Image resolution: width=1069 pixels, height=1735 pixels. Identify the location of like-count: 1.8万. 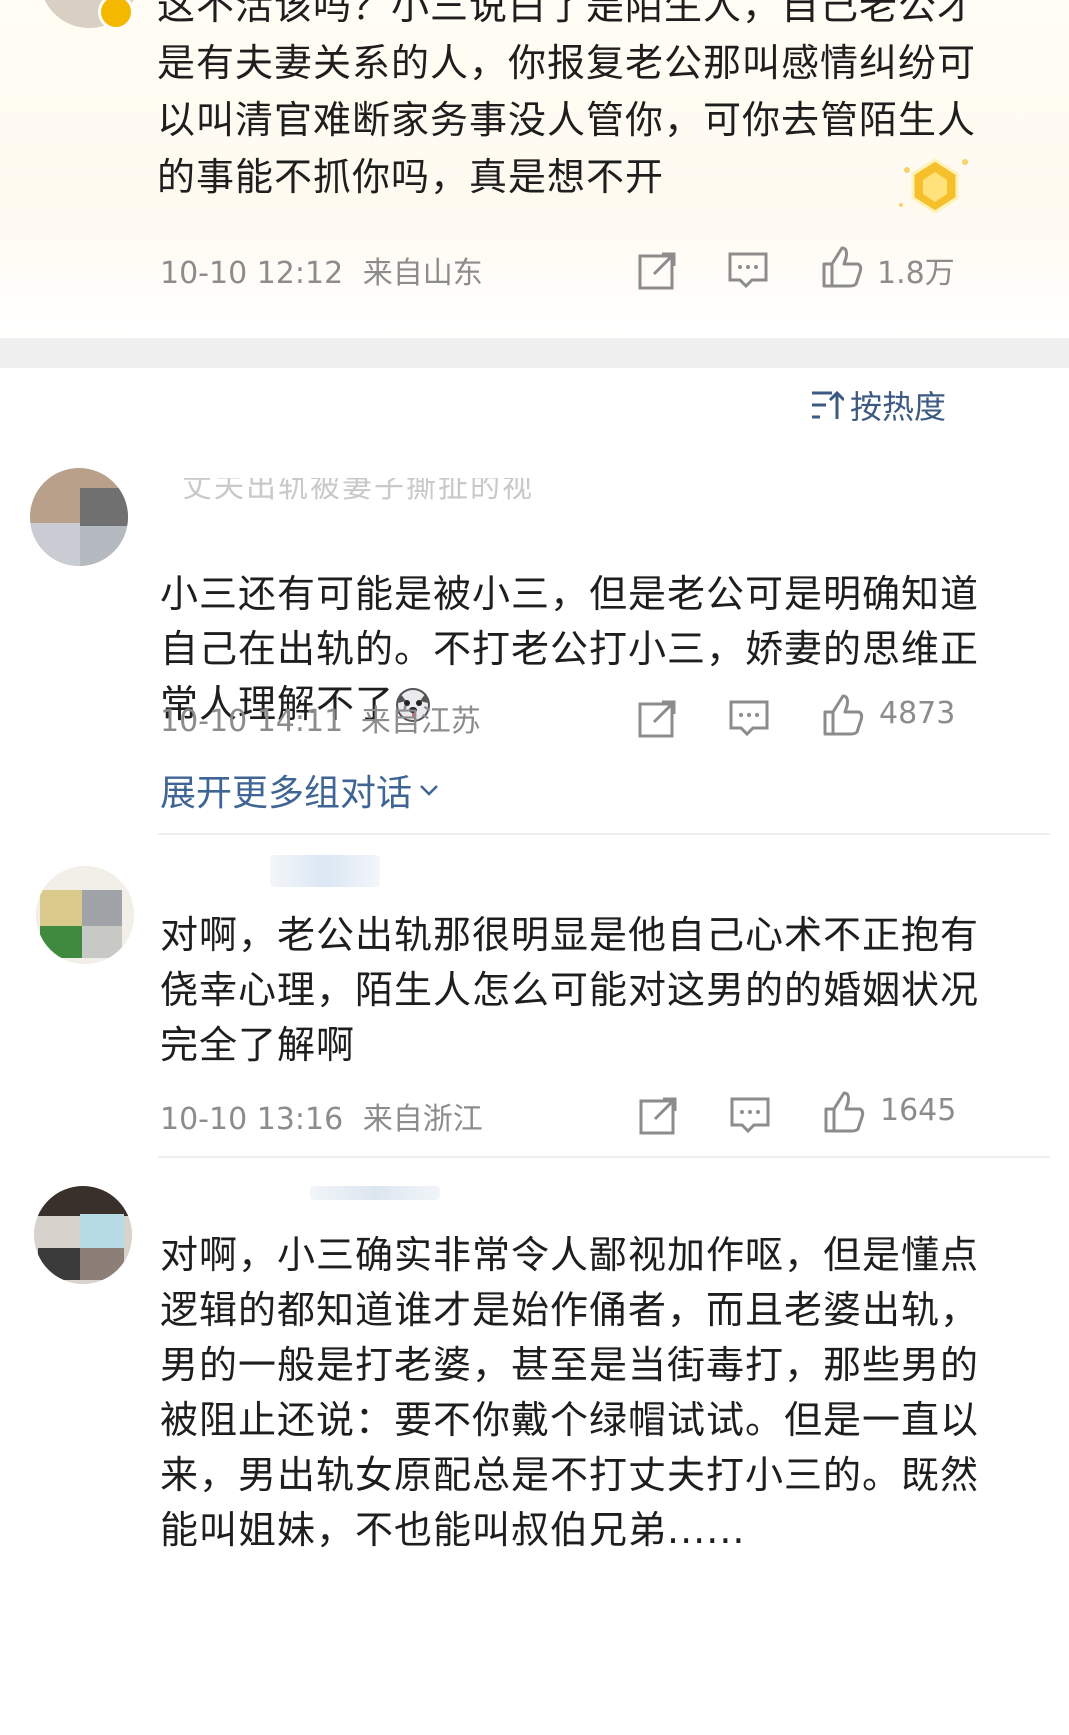
(916, 273).